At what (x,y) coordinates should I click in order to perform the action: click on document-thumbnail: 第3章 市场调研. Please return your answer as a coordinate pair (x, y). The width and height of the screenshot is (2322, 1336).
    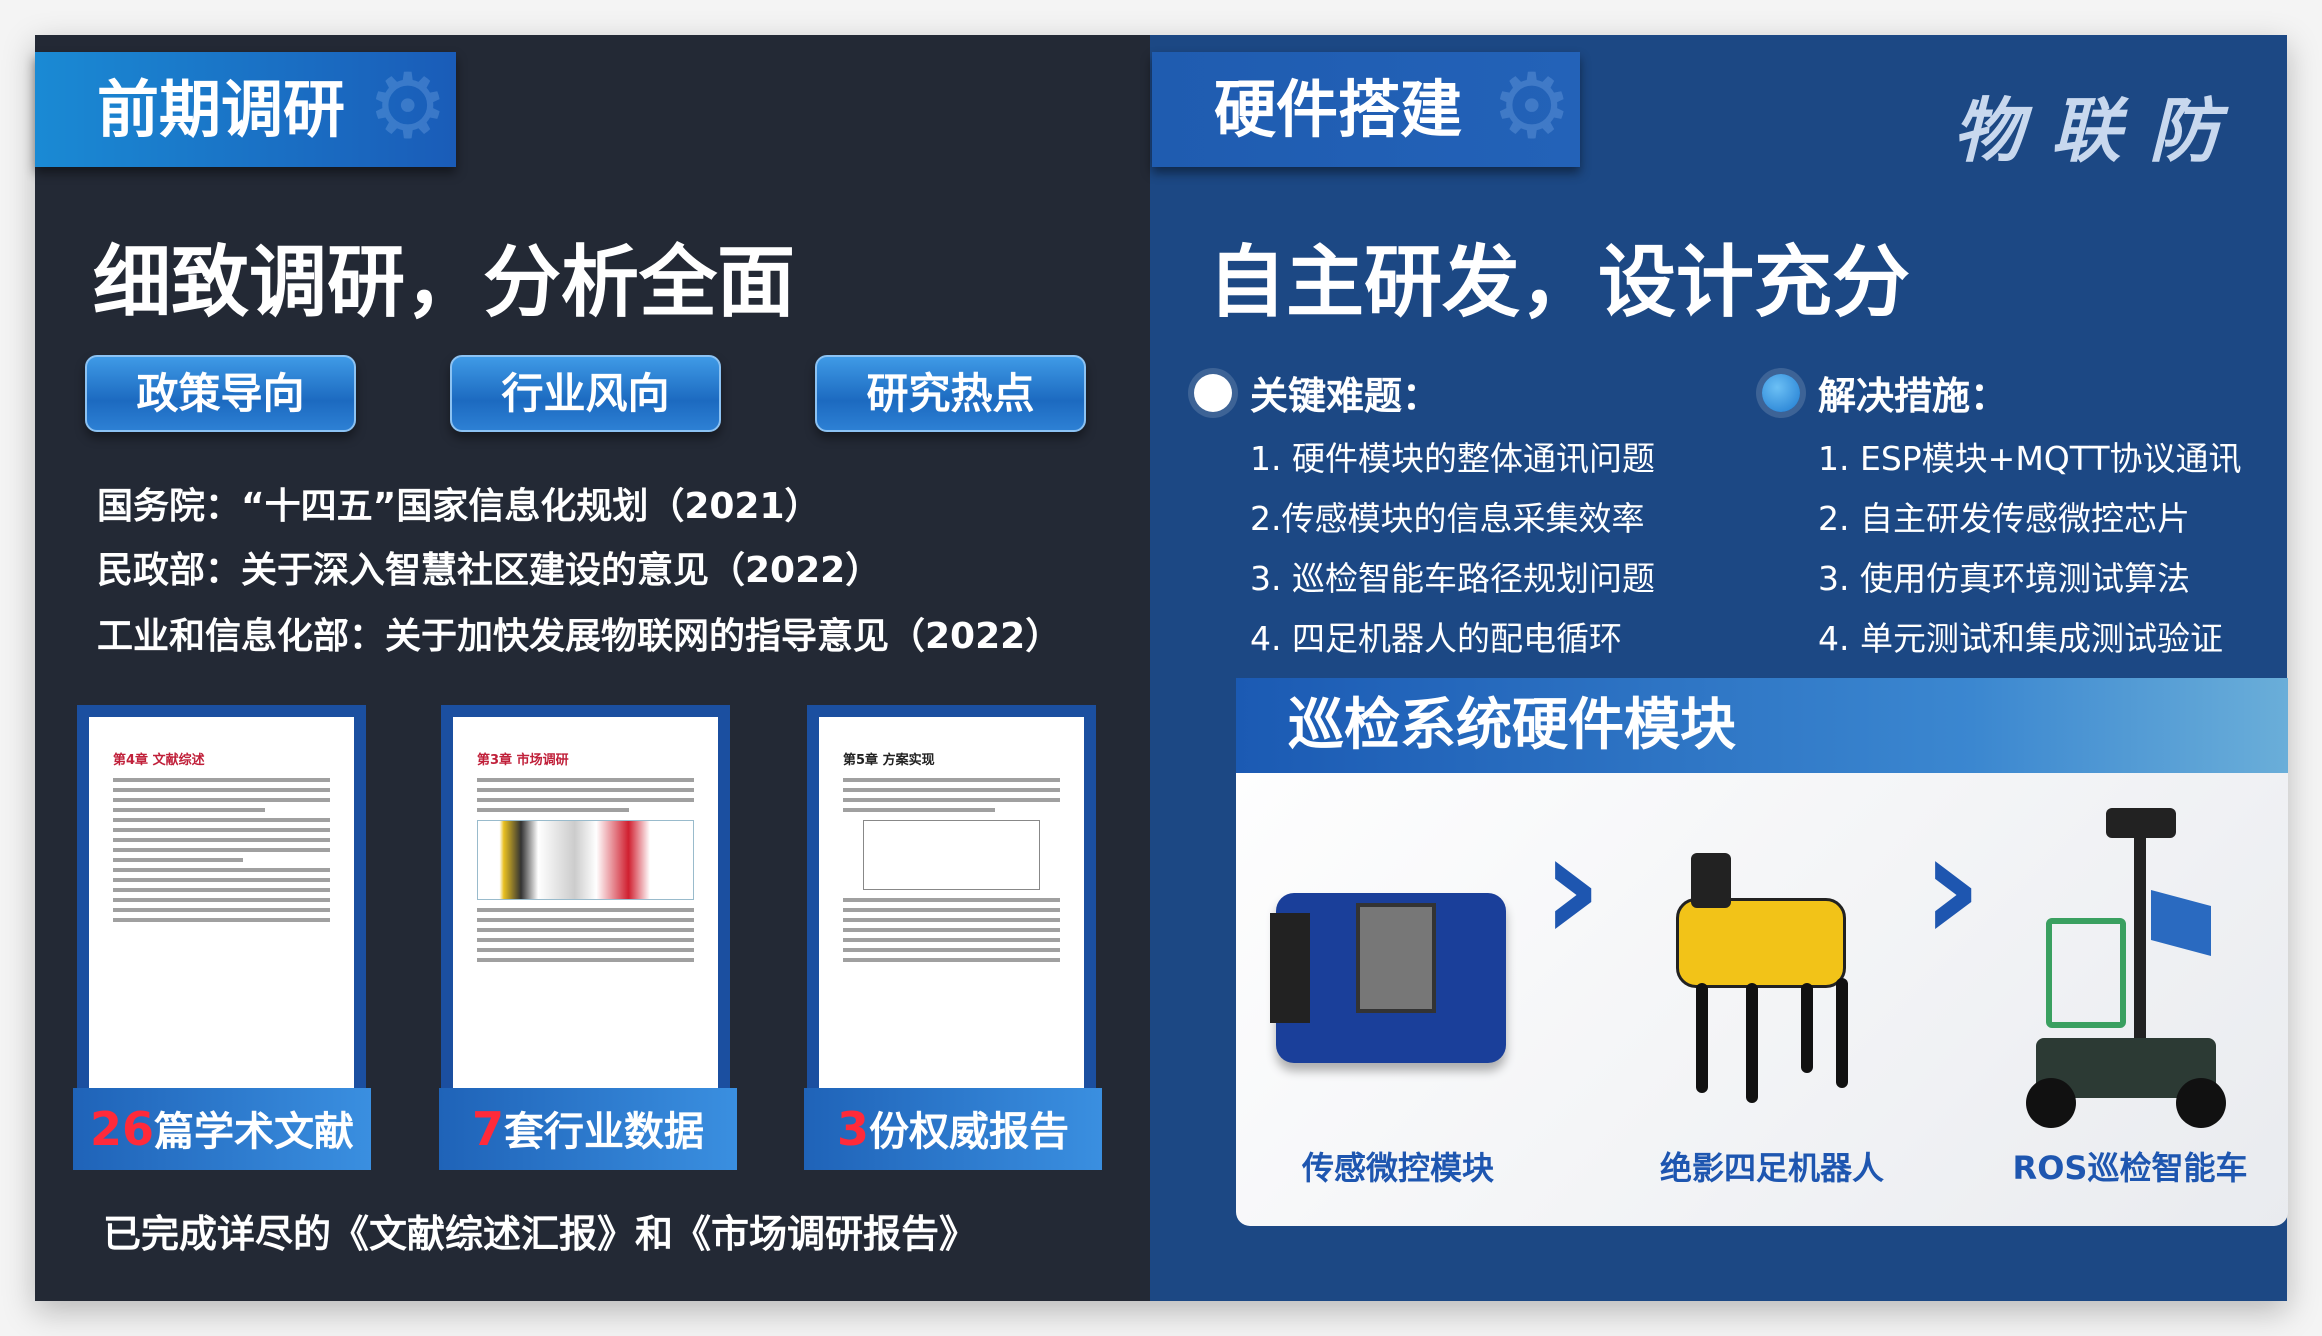
    Looking at the image, I should click on (585, 896).